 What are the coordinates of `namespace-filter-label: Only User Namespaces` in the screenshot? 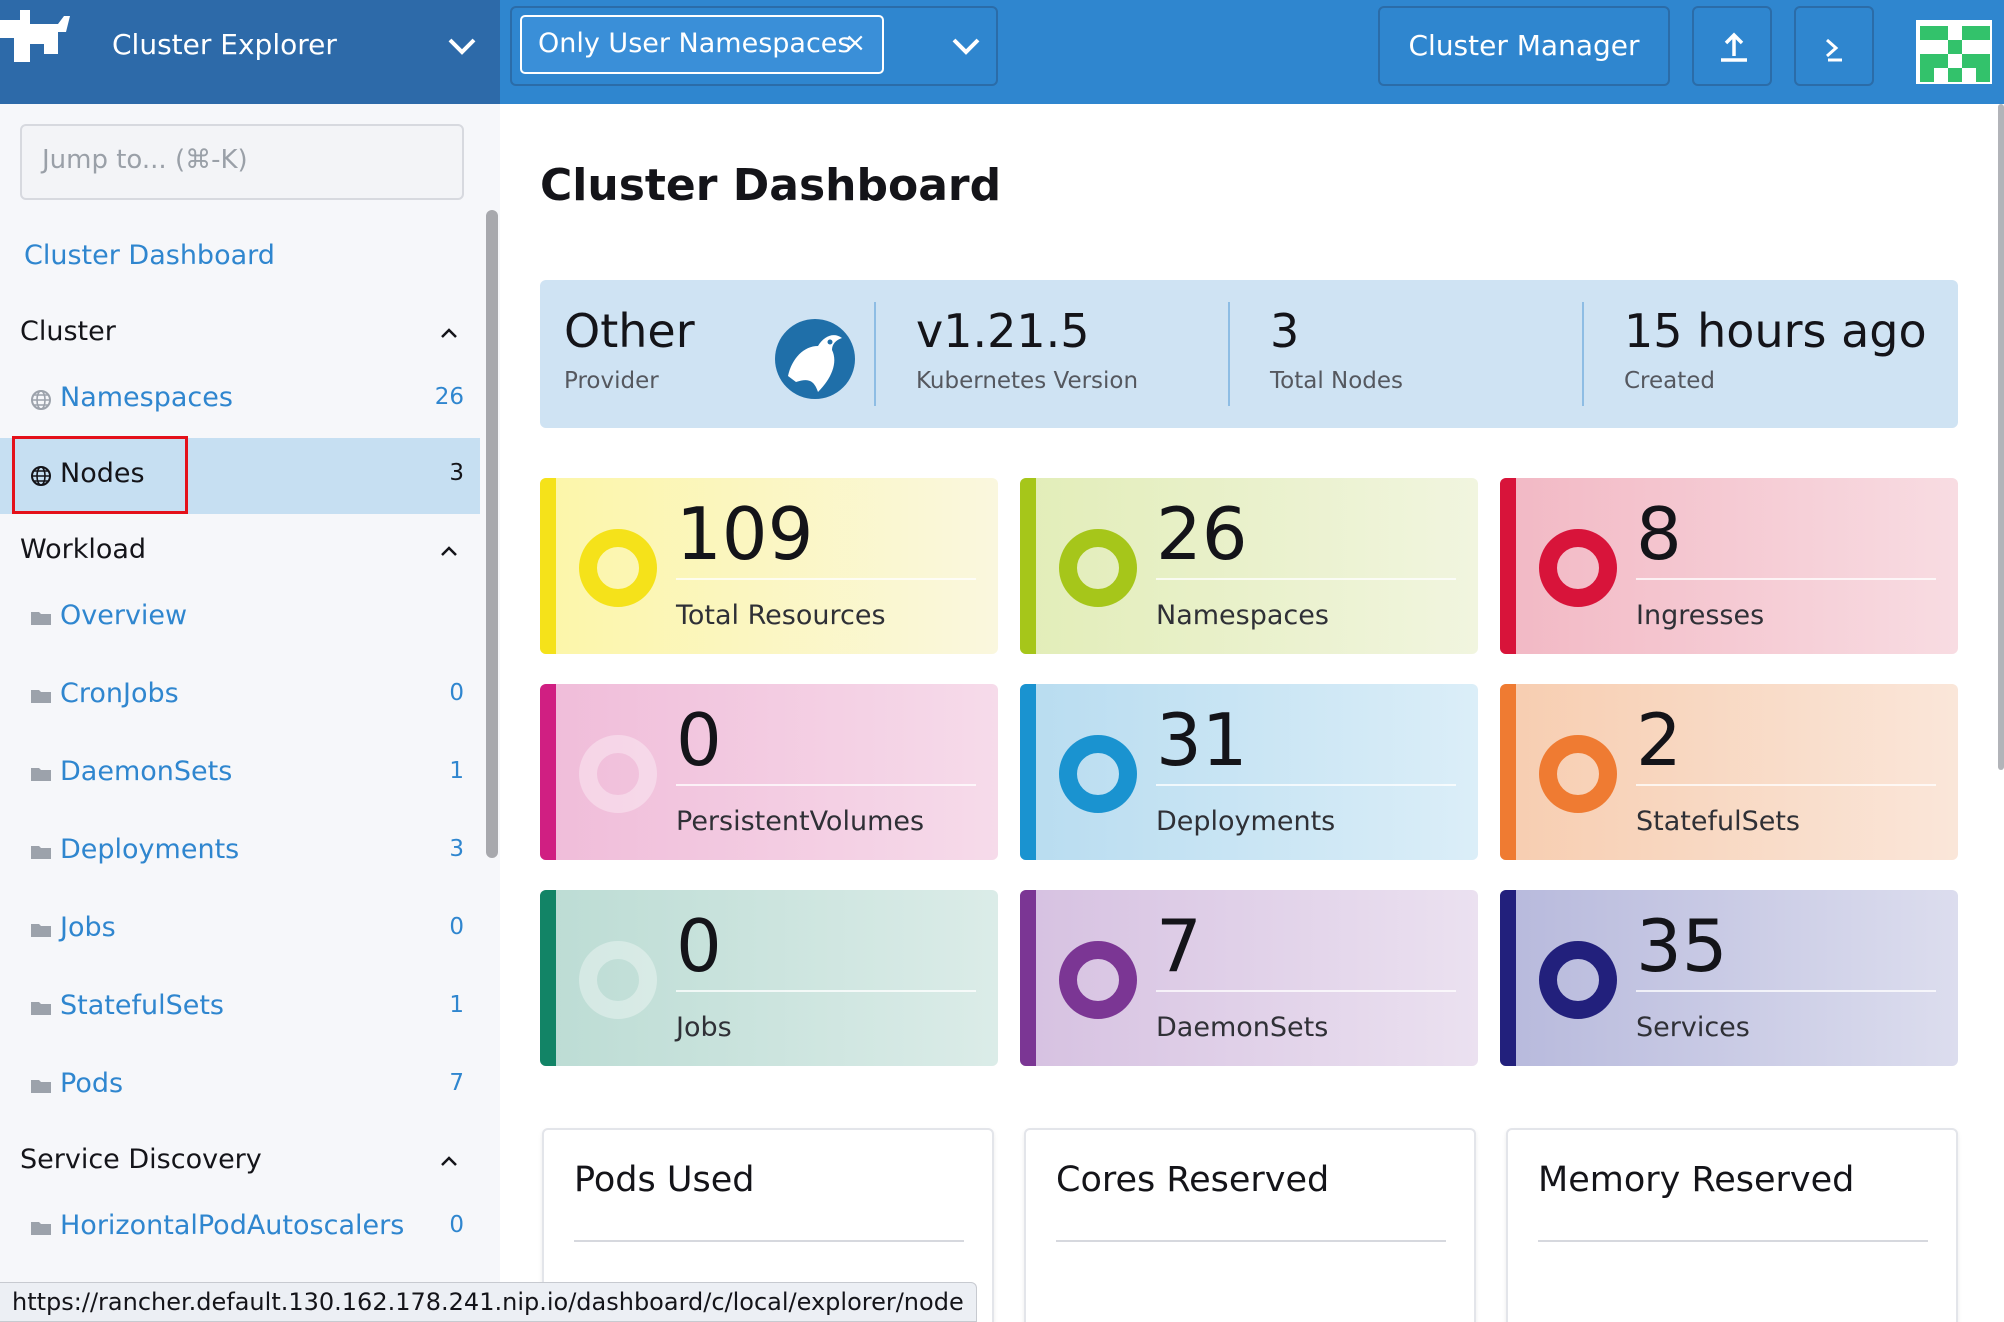 It's located at (695, 43).